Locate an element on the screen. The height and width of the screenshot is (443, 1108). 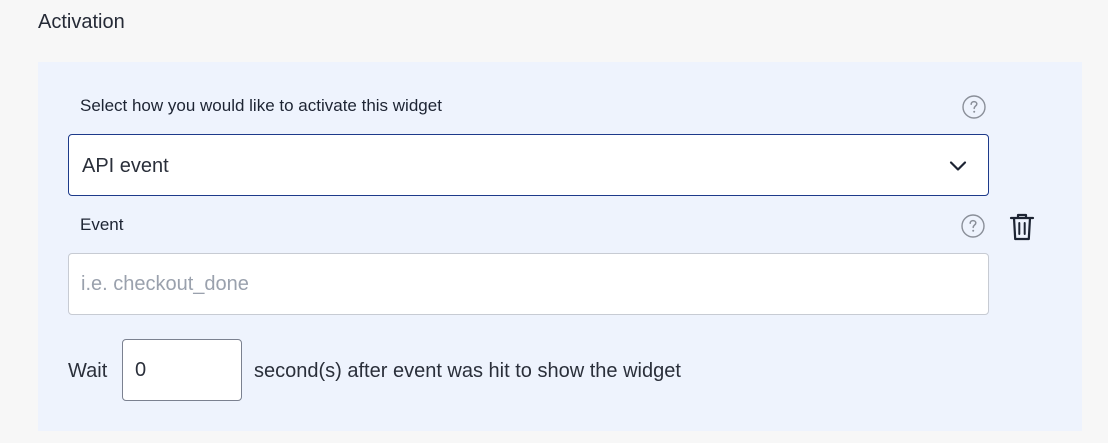
chevron-down-icon is located at coordinates (958, 166).